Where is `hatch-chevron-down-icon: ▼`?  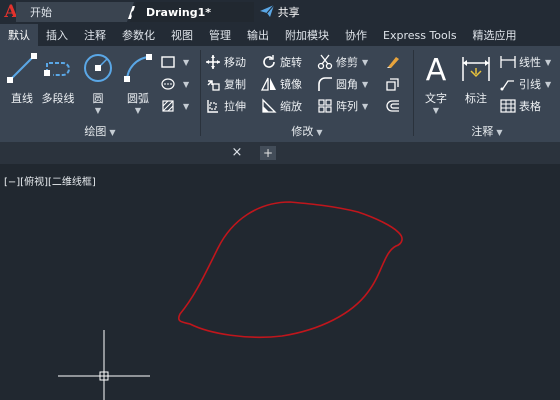
hatch-chevron-down-icon: ▼ is located at coordinates (186, 84).